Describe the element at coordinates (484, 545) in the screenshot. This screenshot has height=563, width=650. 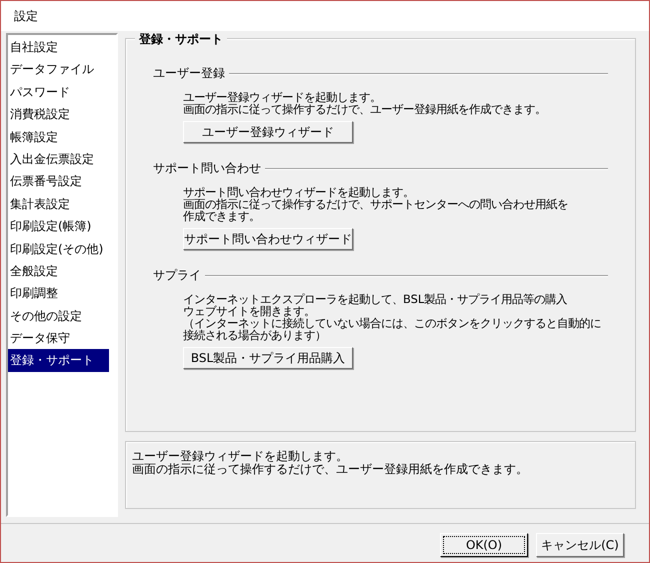
I see `dialog-button: OK(O)` at that location.